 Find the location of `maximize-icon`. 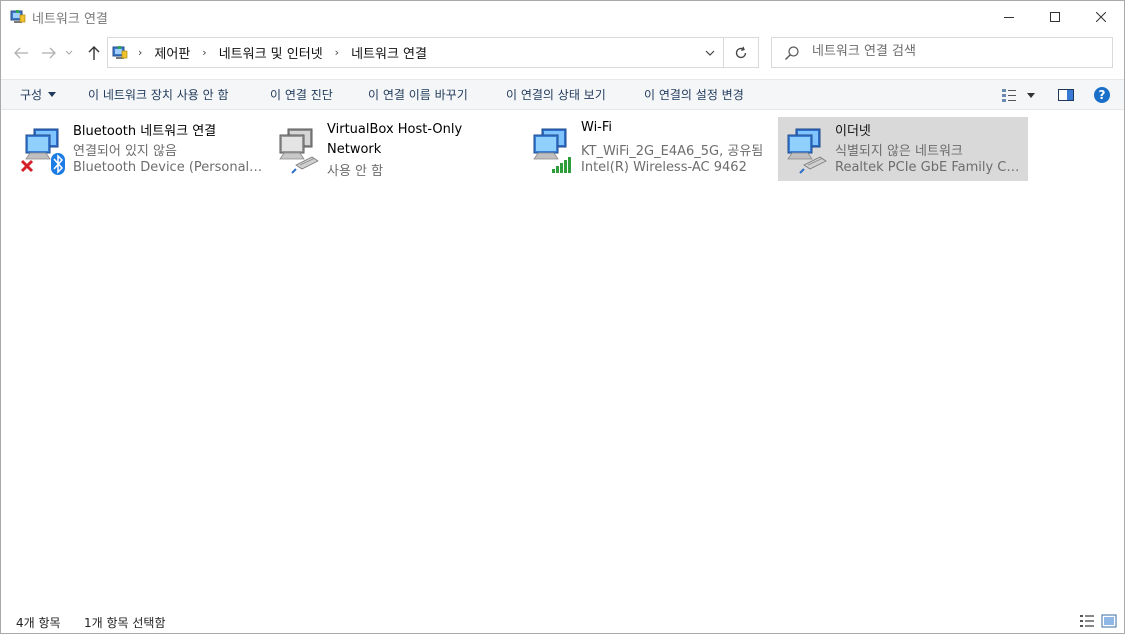

maximize-icon is located at coordinates (1055, 16).